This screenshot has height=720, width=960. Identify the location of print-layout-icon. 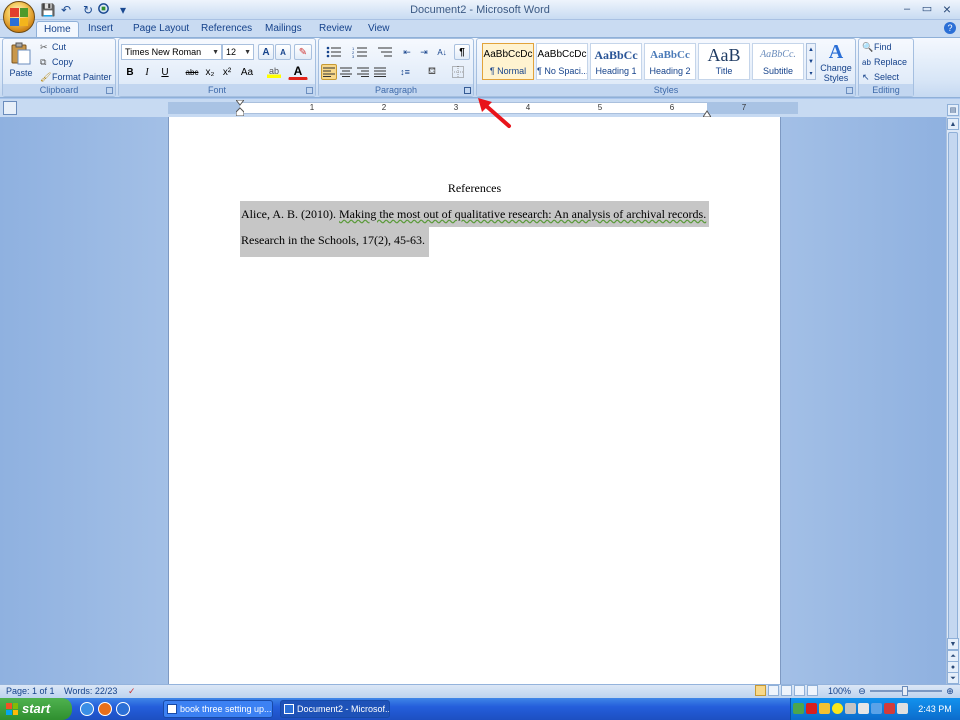
(760, 690).